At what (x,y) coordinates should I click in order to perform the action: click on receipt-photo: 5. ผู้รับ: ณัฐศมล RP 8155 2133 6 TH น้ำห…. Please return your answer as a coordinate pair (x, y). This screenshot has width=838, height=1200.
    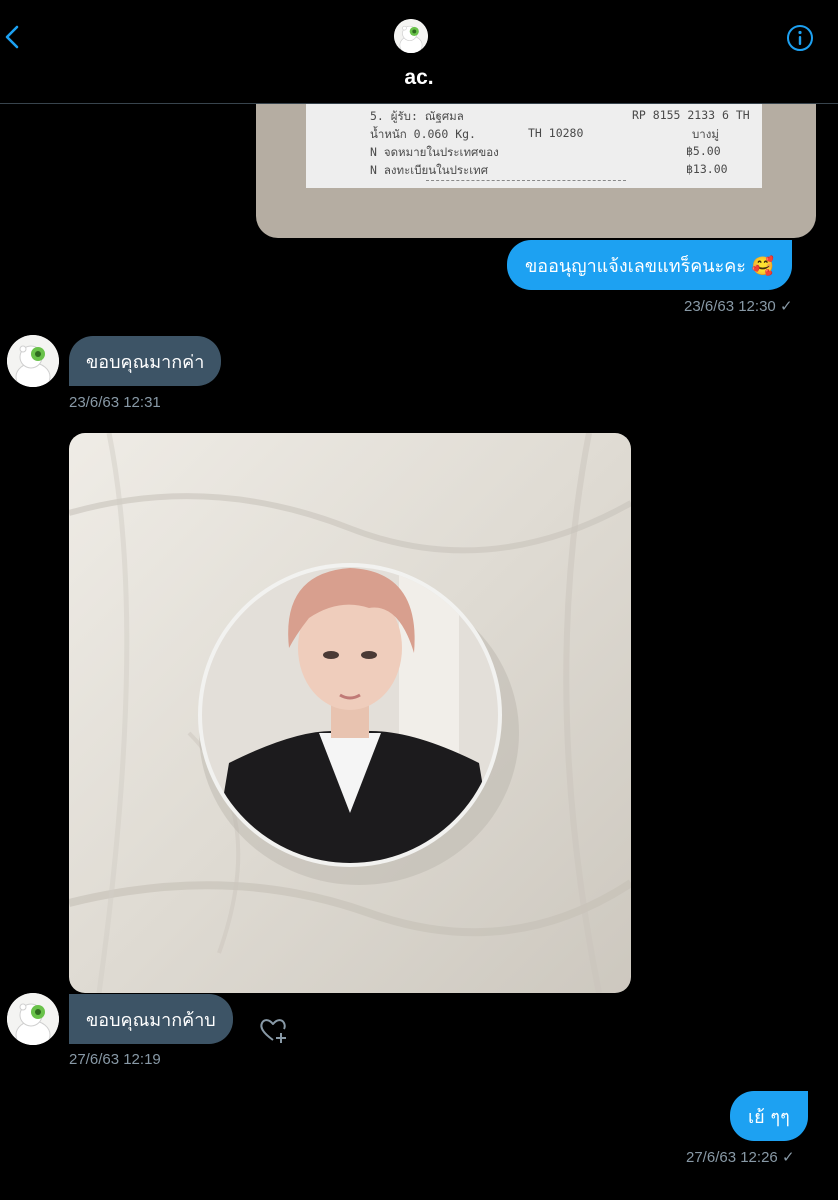
    Looking at the image, I should click on (536, 171).